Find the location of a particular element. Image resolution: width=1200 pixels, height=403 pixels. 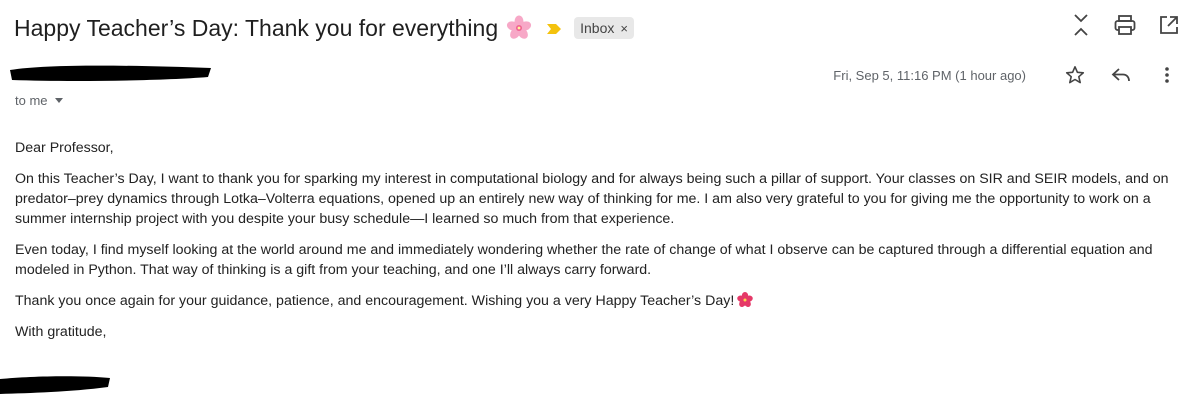

cherry-blossom-icon is located at coordinates (519, 28).